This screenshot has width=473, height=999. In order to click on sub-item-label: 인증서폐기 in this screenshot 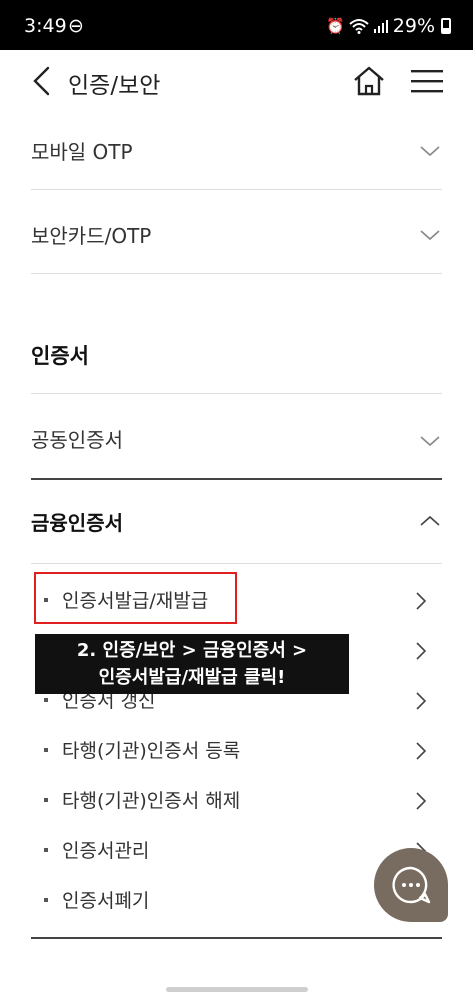, I will do `click(106, 901)`.